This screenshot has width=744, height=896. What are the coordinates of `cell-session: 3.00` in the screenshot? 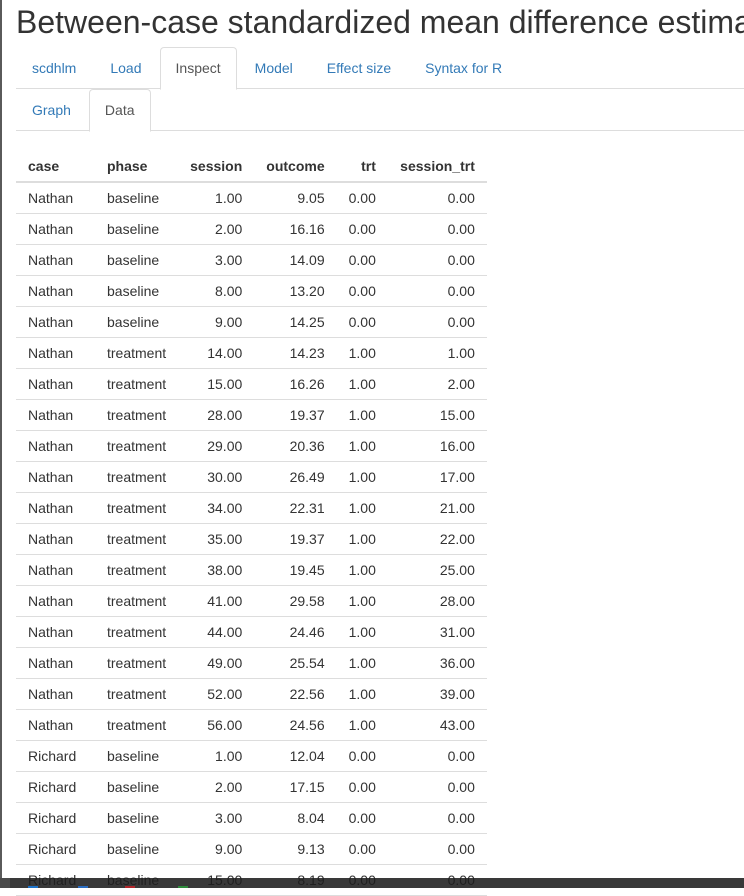 It's located at (216, 818).